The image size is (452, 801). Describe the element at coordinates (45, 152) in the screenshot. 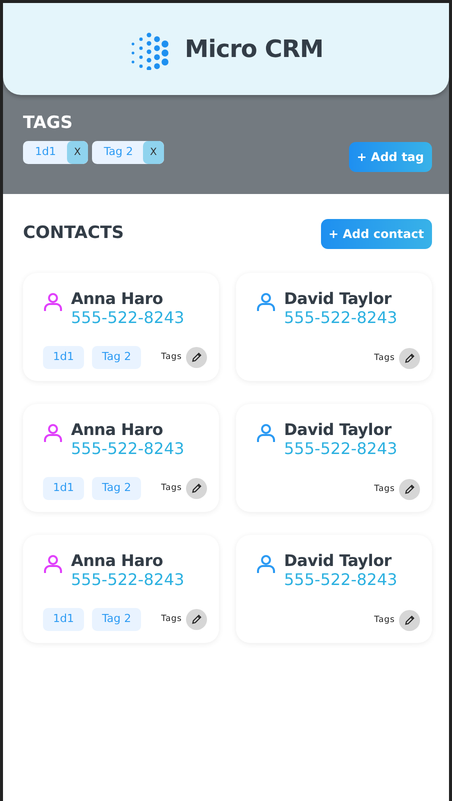

I see `tag-label: 1d1` at that location.